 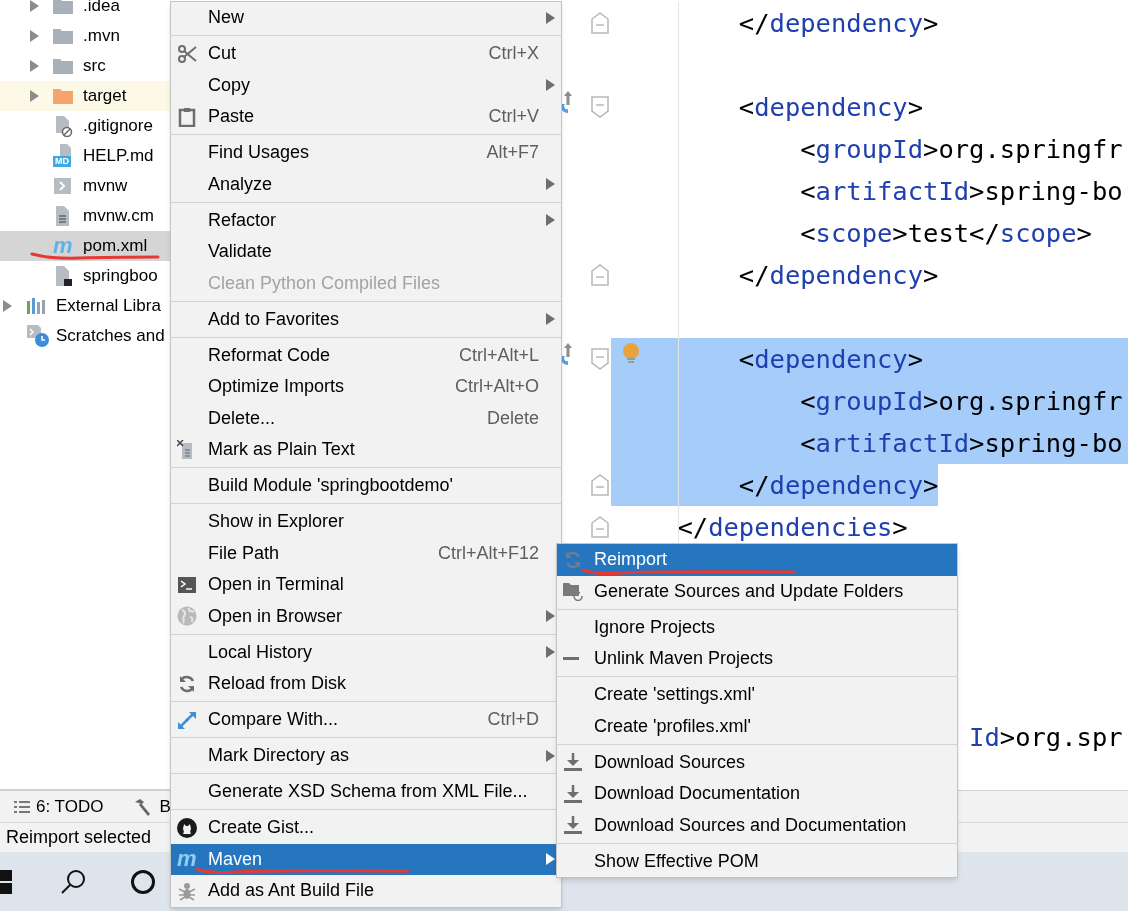 I want to click on scissors-icon, so click(x=187, y=53).